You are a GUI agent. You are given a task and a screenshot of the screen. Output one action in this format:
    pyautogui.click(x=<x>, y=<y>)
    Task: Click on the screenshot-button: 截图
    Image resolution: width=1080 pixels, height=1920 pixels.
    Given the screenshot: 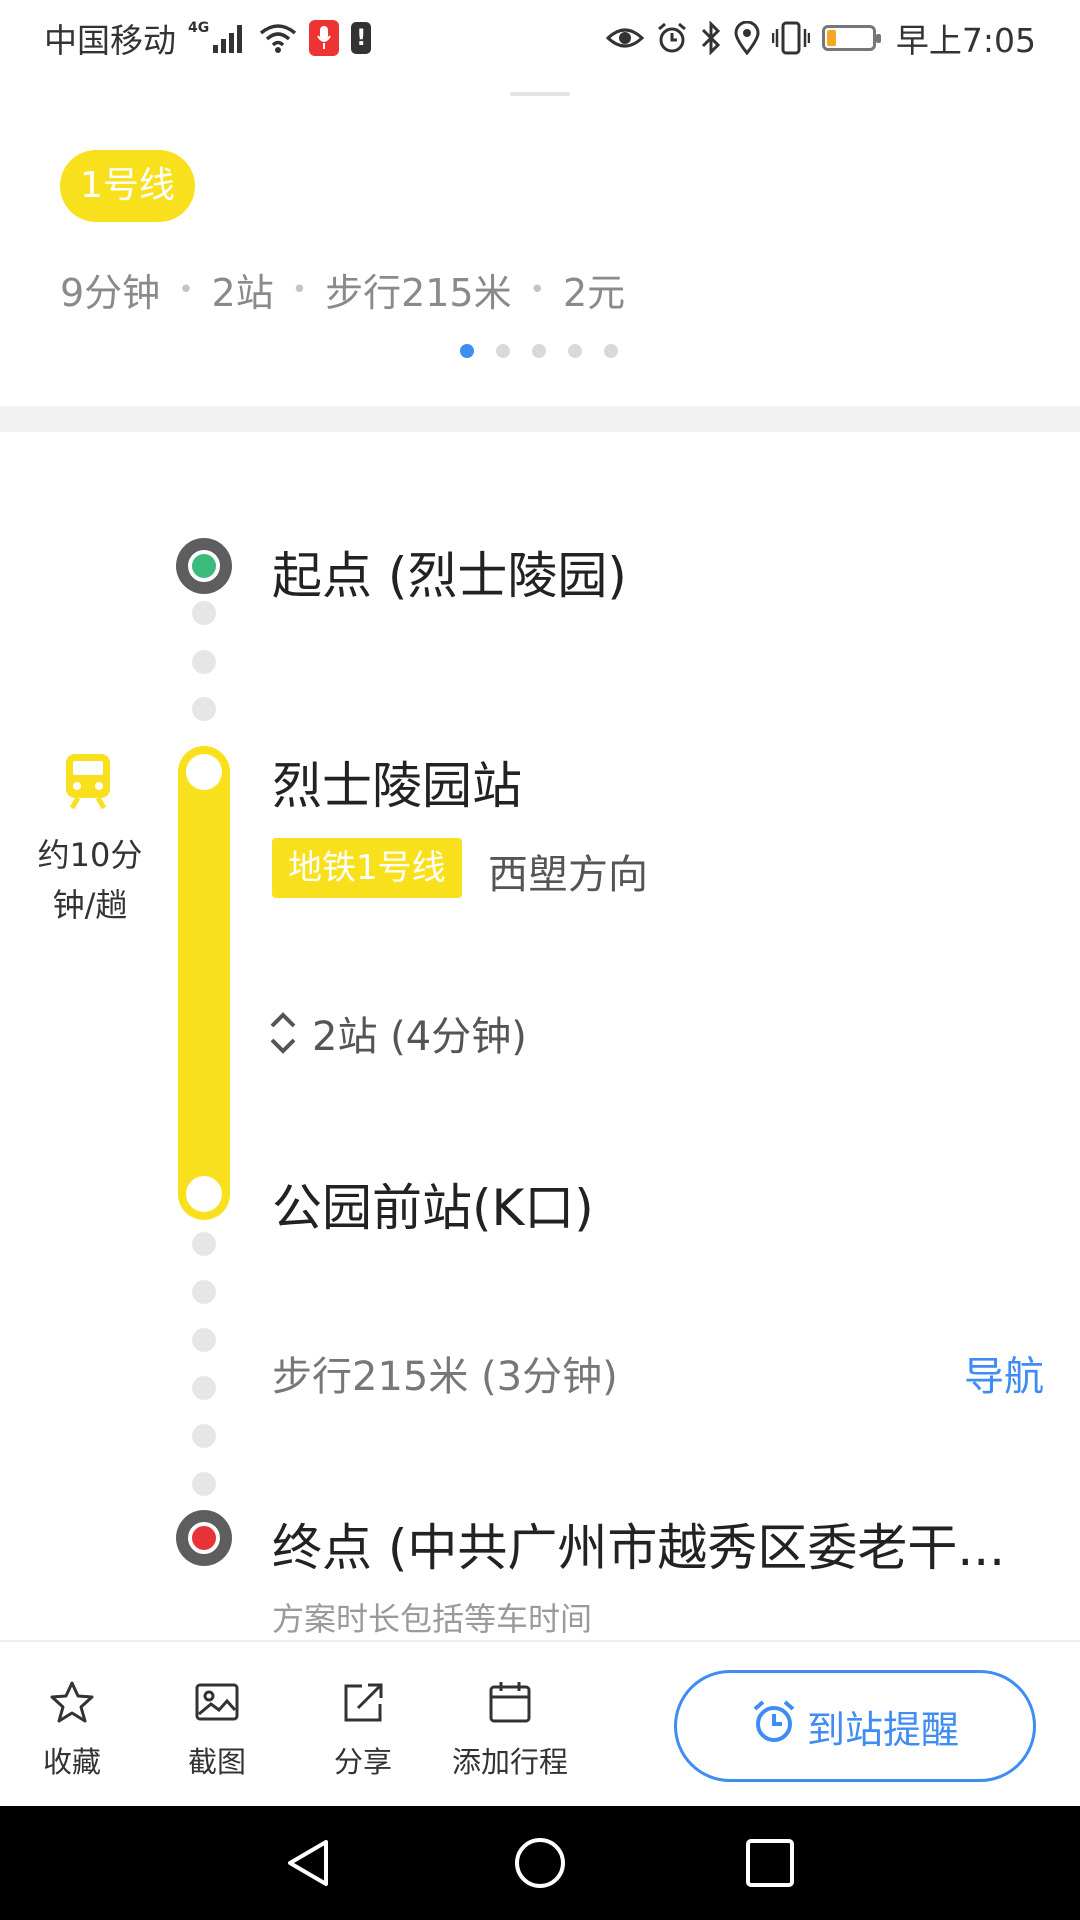 What is the action you would take?
    pyautogui.click(x=217, y=1730)
    